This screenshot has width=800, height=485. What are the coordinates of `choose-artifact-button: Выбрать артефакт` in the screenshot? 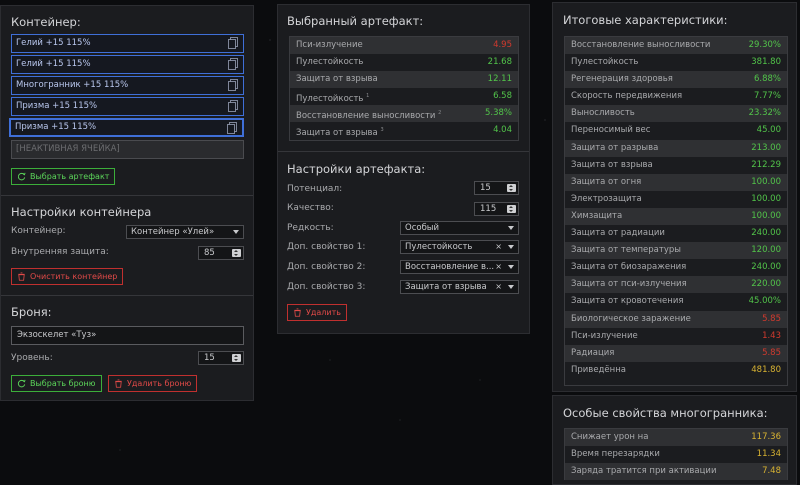 It's located at (63, 176).